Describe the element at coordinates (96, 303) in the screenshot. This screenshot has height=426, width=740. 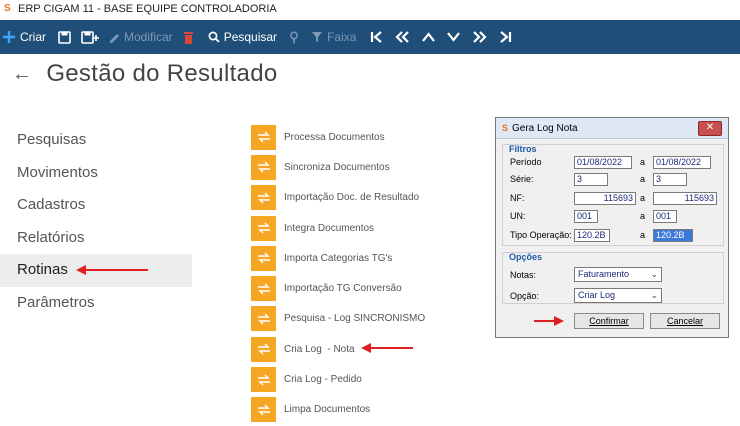
I see `nav-item-parametros: Parâmetros` at that location.